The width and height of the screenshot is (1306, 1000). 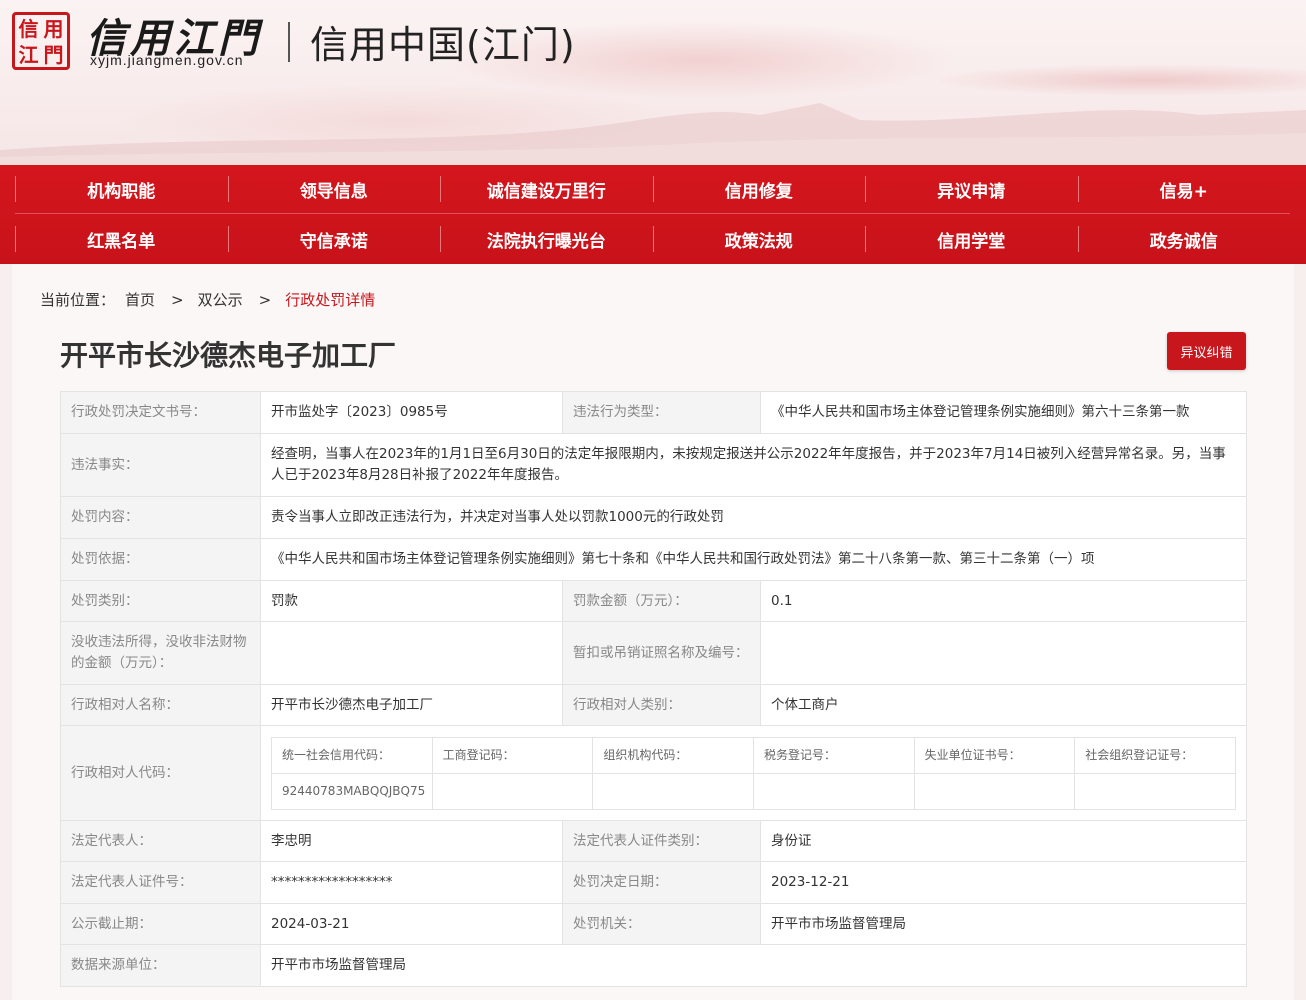 I want to click on breadcrumb: 当前位置： 首页 > 双公示 > 行政处罚详情, so click(x=212, y=299).